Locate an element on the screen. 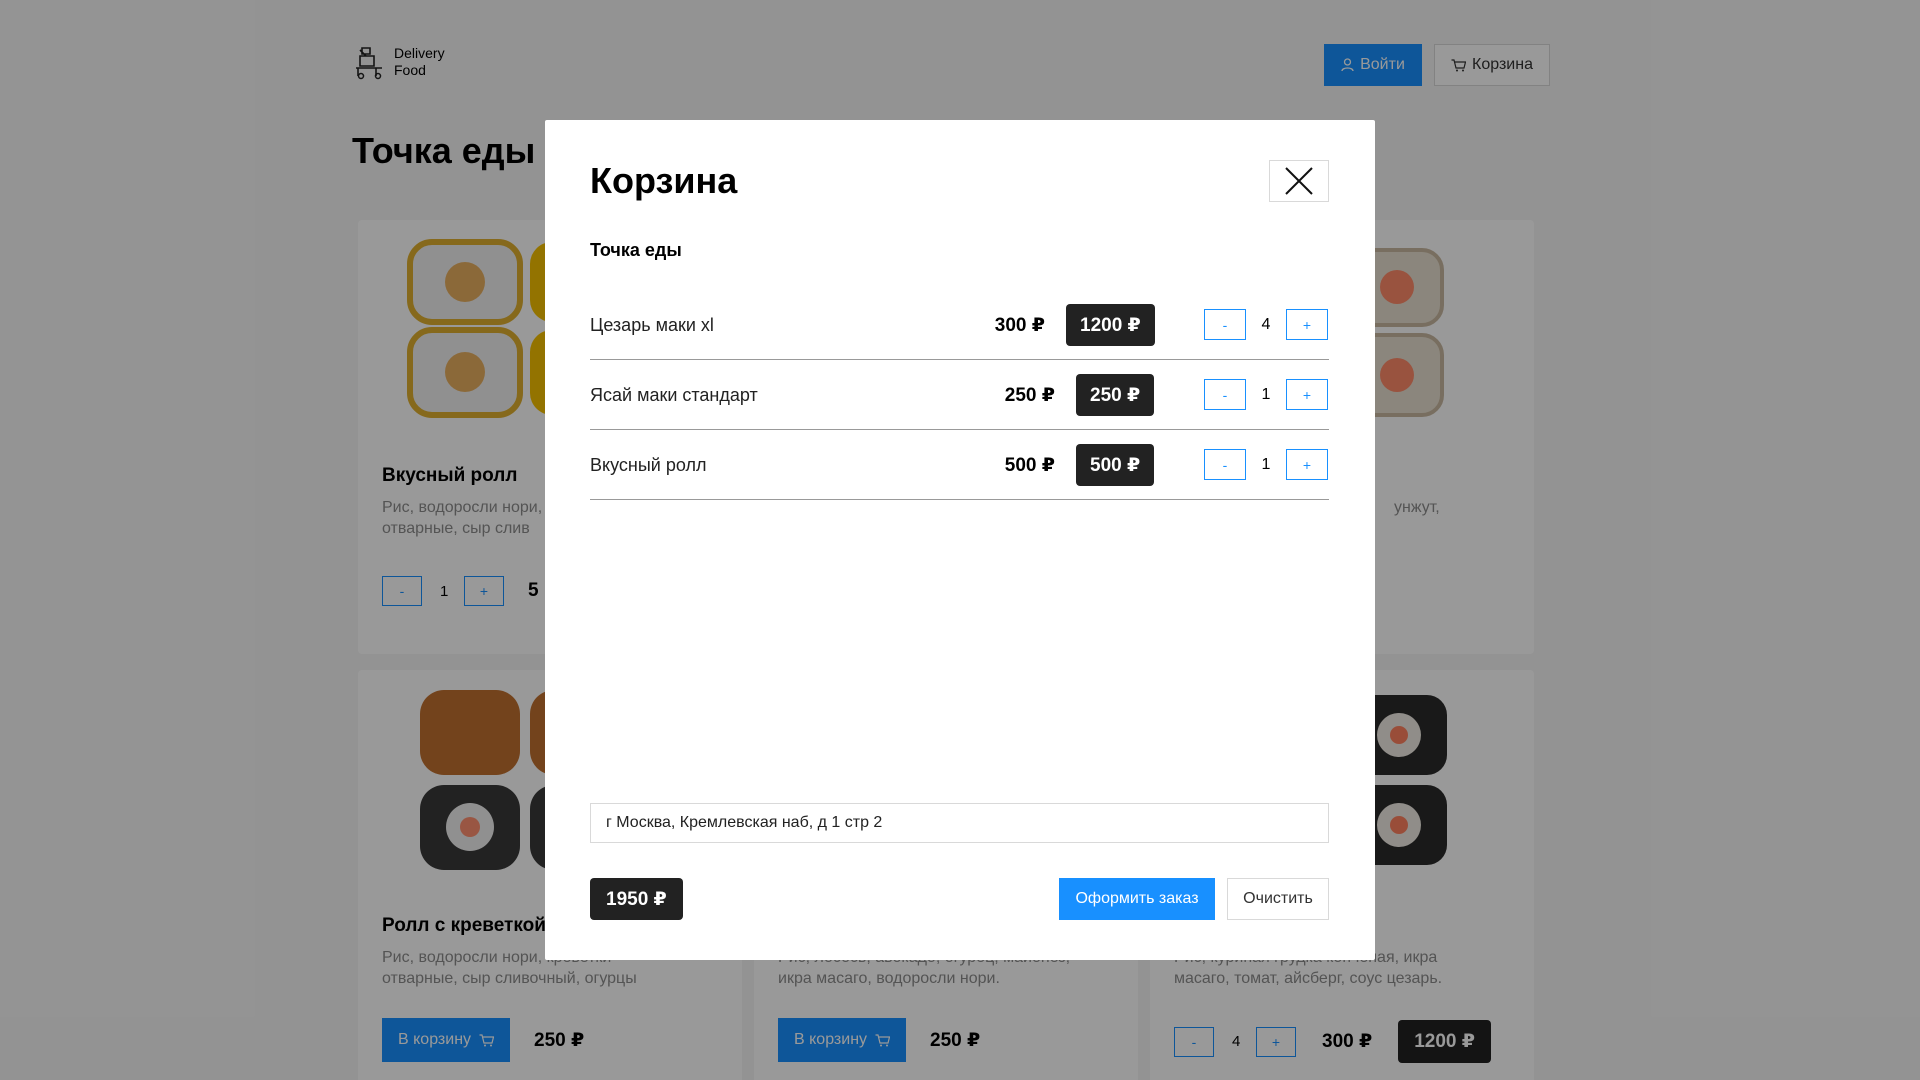  order-total: 1950 ₽ is located at coordinates (636, 899).